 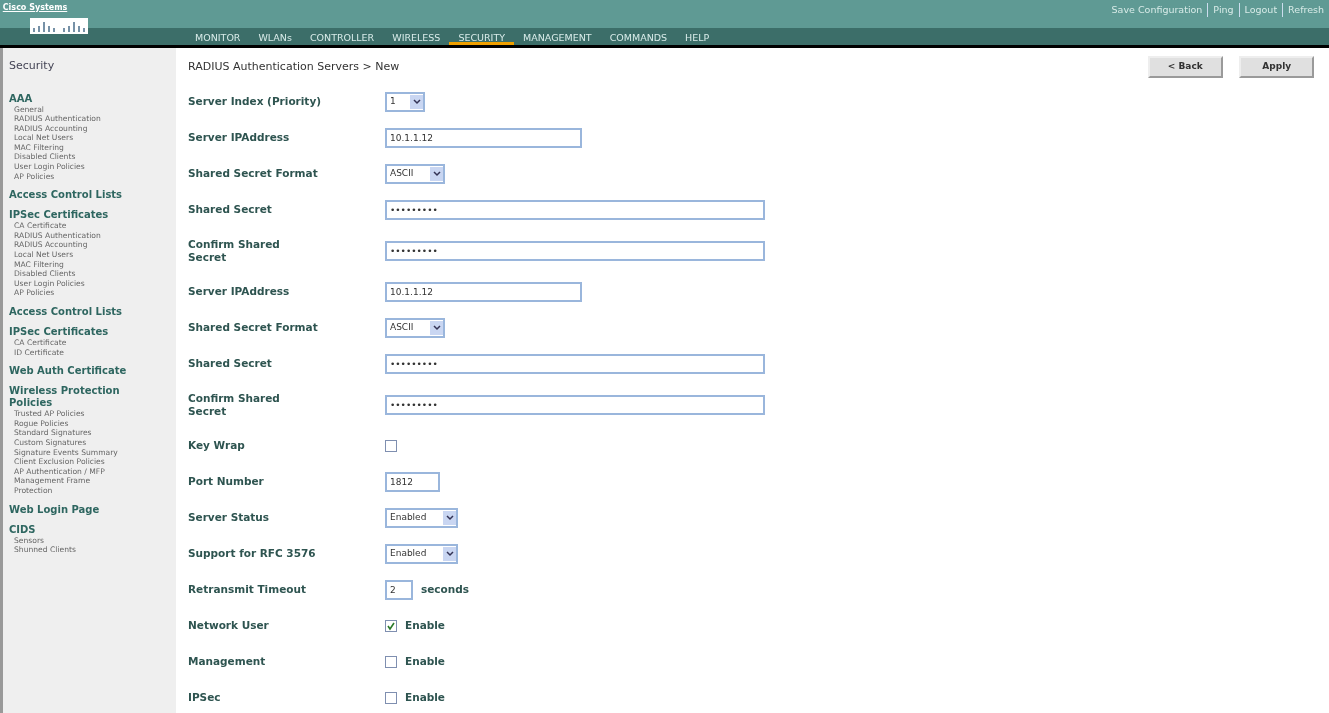 What do you see at coordinates (255, 101) in the screenshot?
I see `field-label: Server Index (Priority)` at bounding box center [255, 101].